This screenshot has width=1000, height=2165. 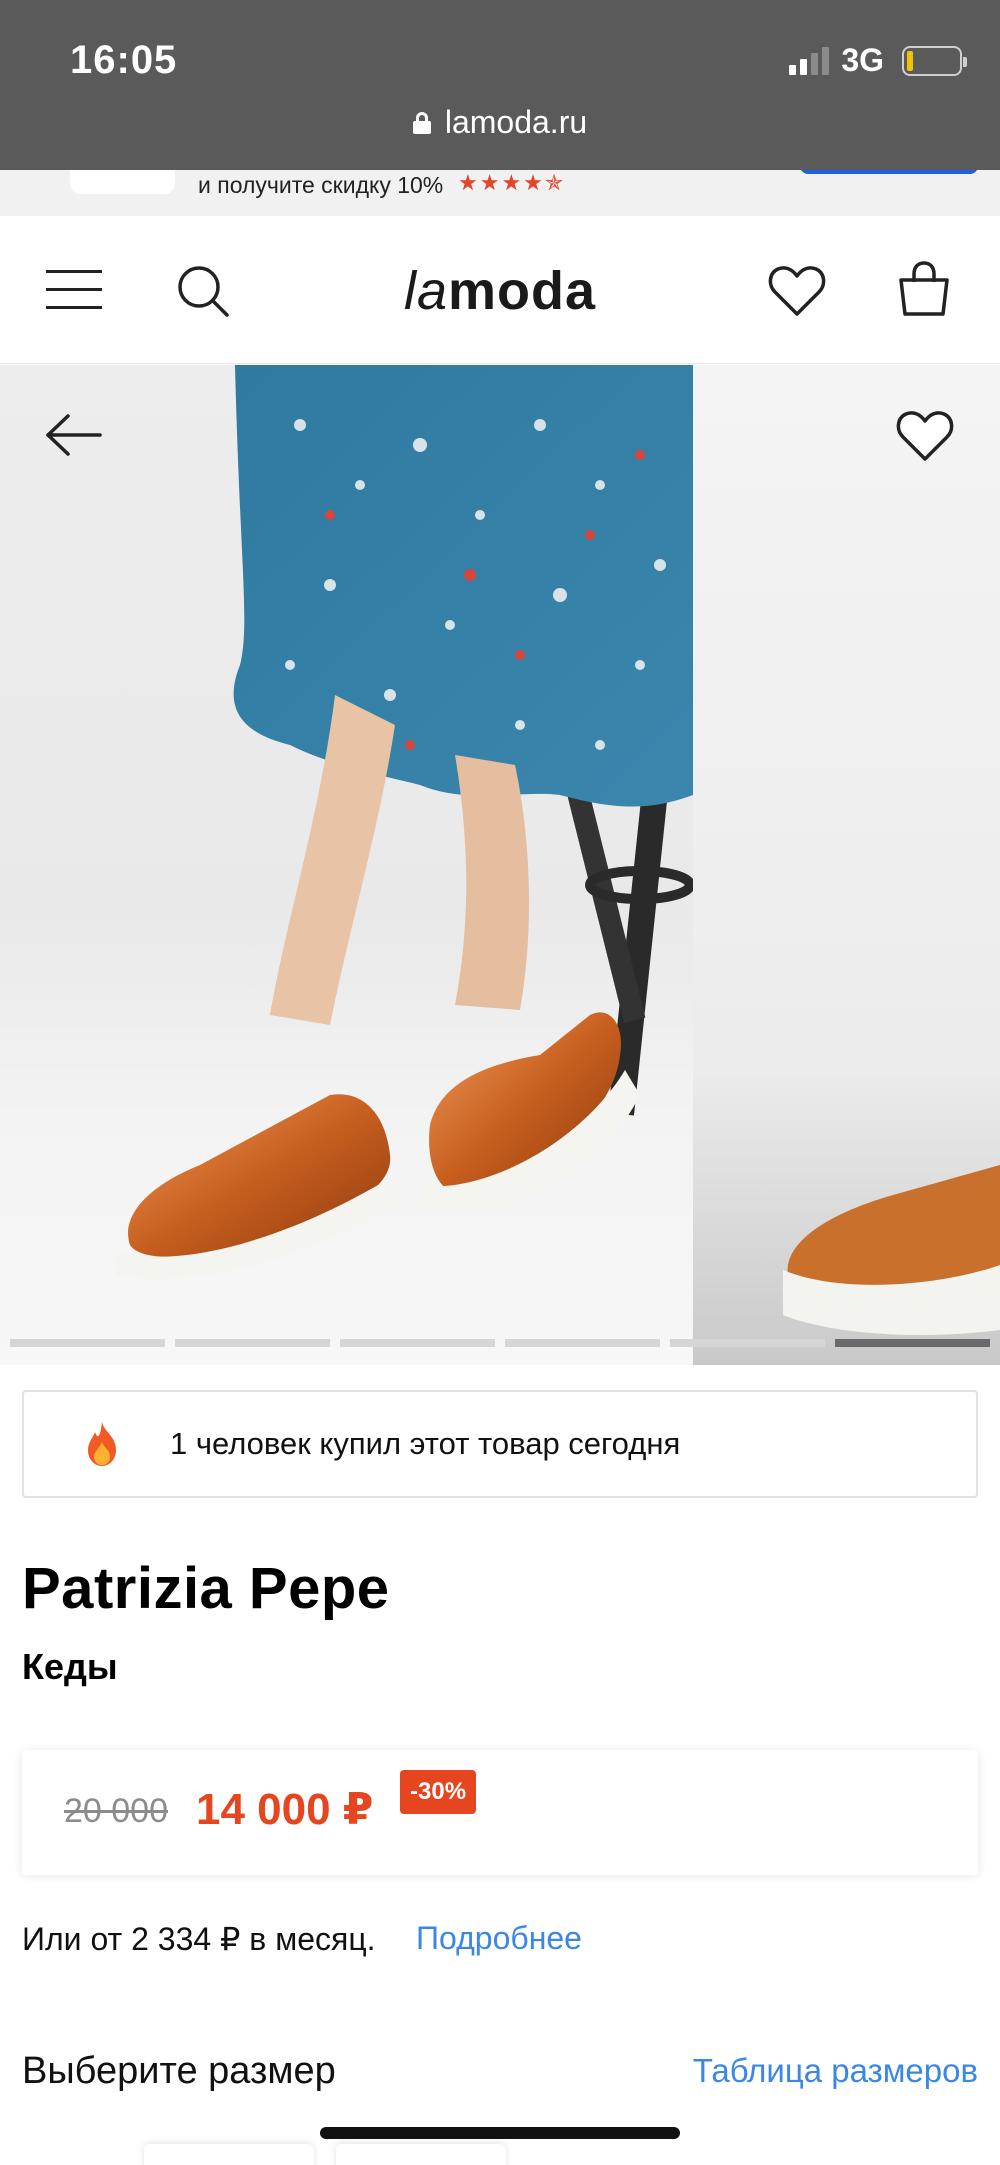 What do you see at coordinates (924, 289) in the screenshot?
I see `cart-icon` at bounding box center [924, 289].